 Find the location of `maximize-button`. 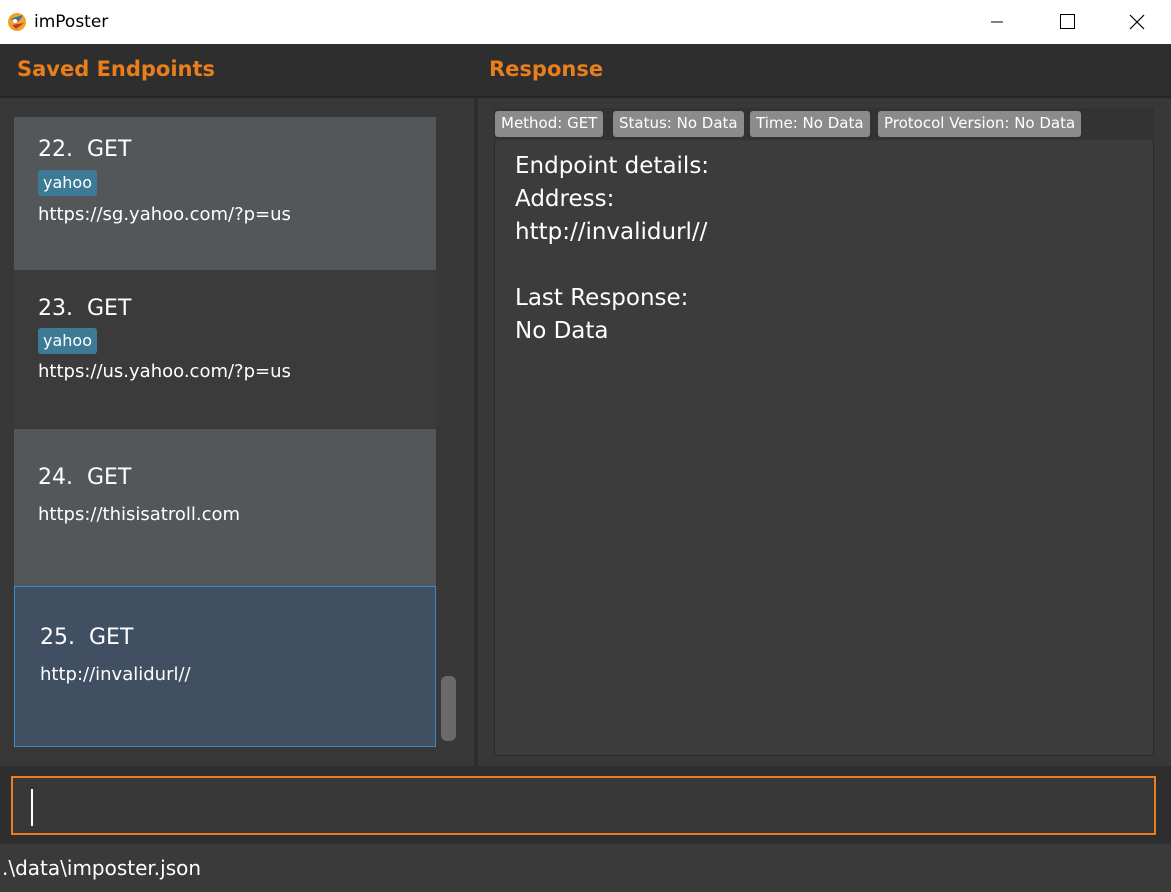

maximize-button is located at coordinates (1066, 22).